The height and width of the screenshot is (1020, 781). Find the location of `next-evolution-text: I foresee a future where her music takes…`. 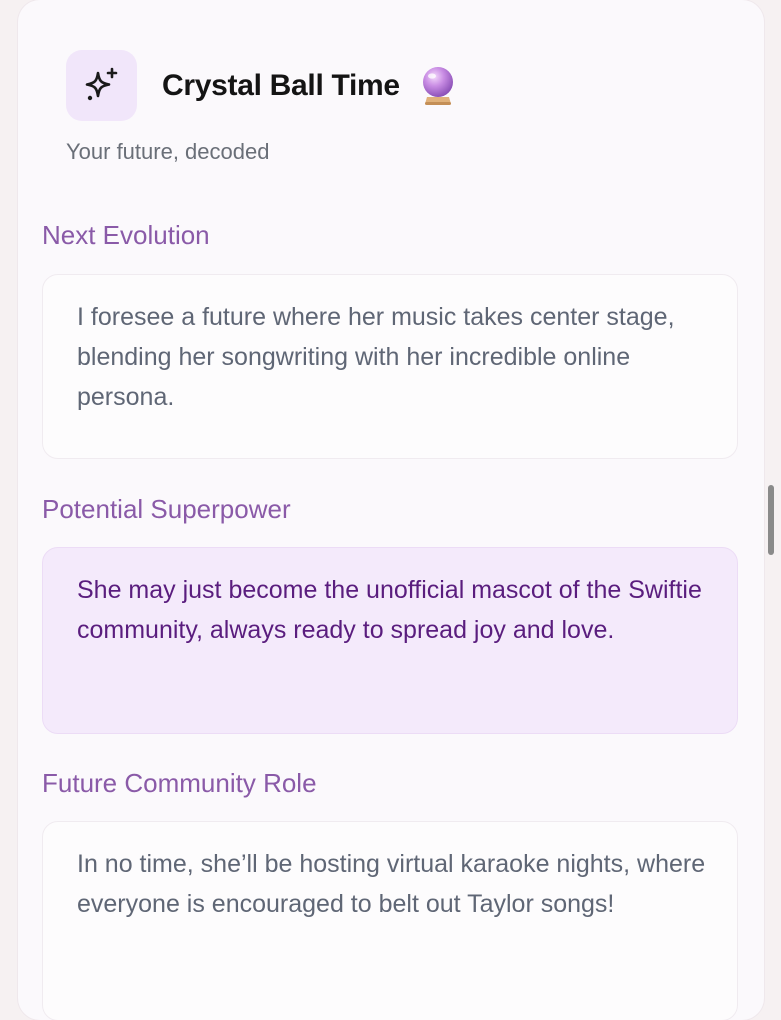

next-evolution-text: I foresee a future where her music takes… is located at coordinates (376, 357).